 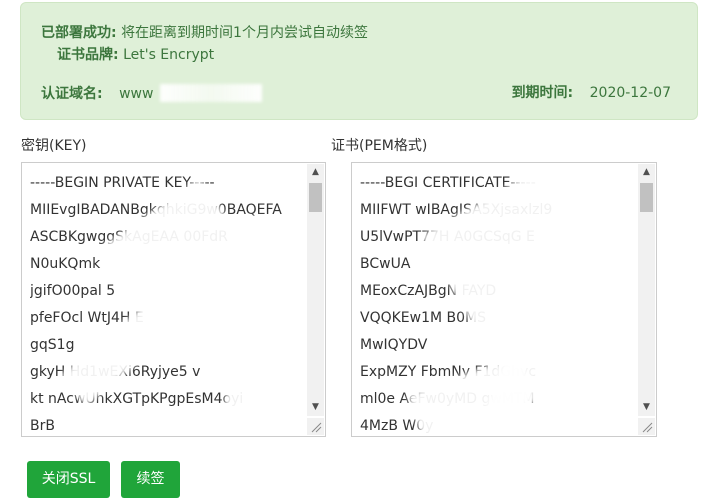 What do you see at coordinates (456, 210) in the screenshot?
I see `cert-line: MIIFWT wIBAgISA5Xjsaxlzl9` at bounding box center [456, 210].